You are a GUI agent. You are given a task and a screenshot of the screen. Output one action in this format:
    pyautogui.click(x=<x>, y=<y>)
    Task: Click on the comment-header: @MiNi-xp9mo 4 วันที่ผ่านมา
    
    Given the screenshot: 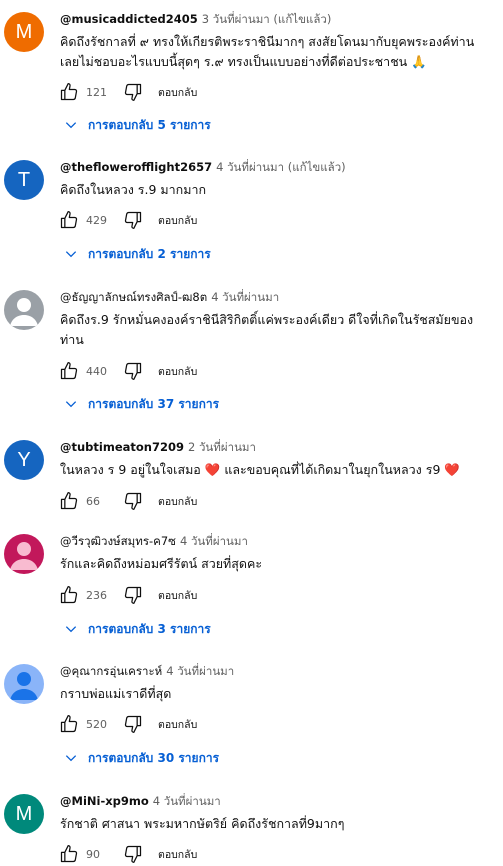 What is the action you would take?
    pyautogui.click(x=140, y=801)
    